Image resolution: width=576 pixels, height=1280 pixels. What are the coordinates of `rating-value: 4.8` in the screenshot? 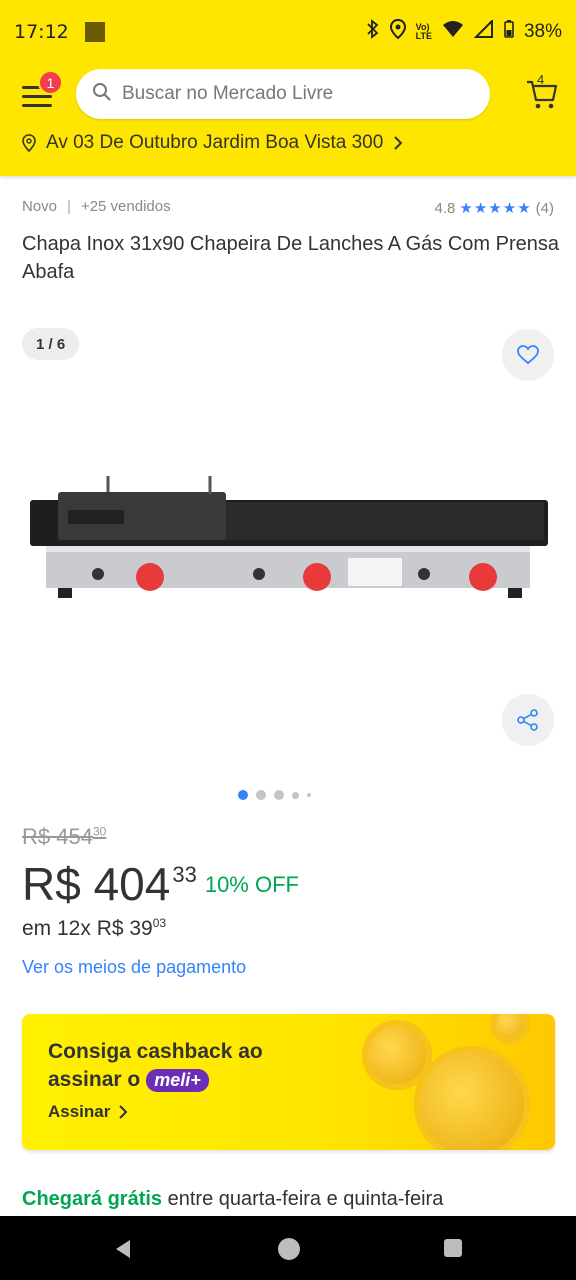 It's located at (445, 208).